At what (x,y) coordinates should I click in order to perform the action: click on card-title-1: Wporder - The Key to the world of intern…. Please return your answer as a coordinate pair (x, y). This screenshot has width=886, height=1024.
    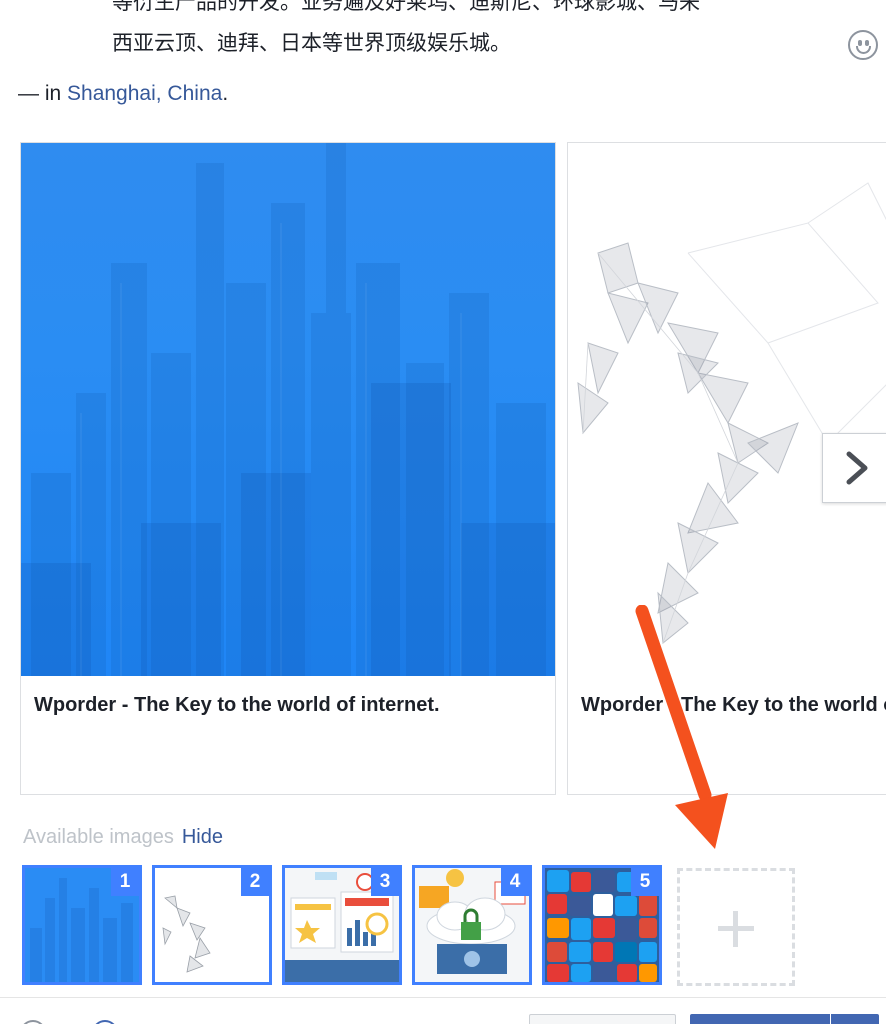
    Looking at the image, I should click on (237, 705).